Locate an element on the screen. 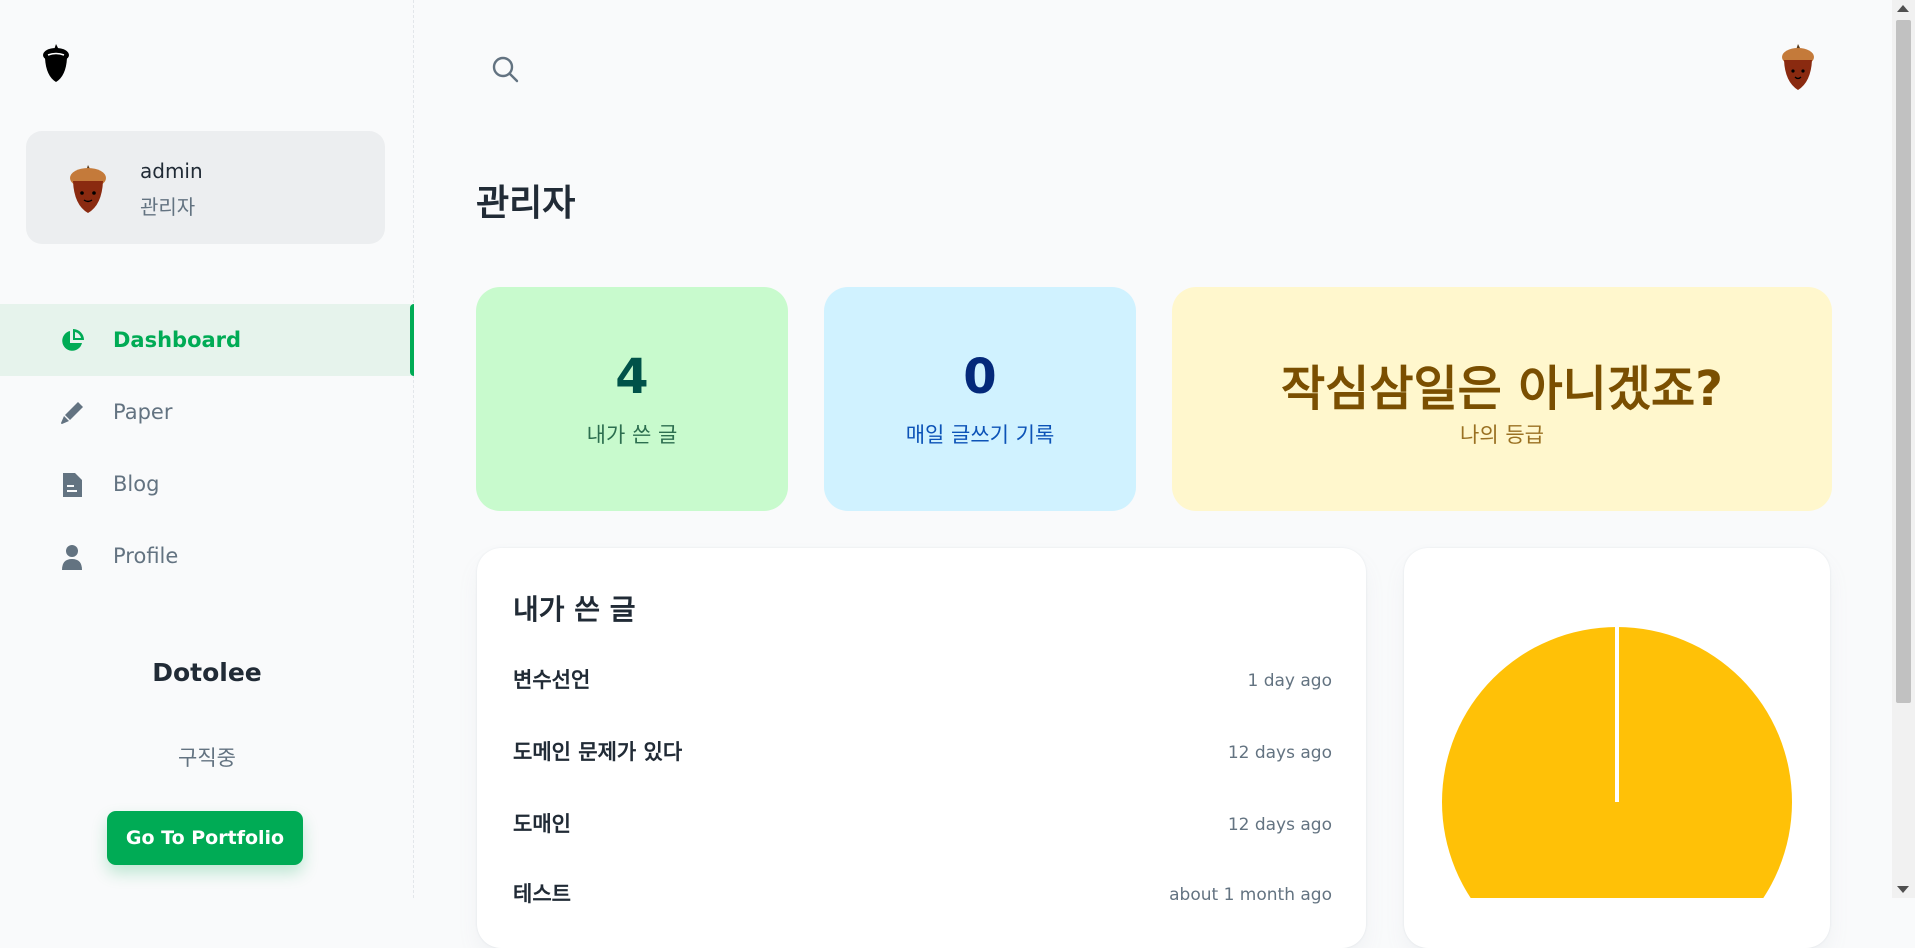 This screenshot has width=1915, height=948. pie-chart-panel is located at coordinates (1617, 748).